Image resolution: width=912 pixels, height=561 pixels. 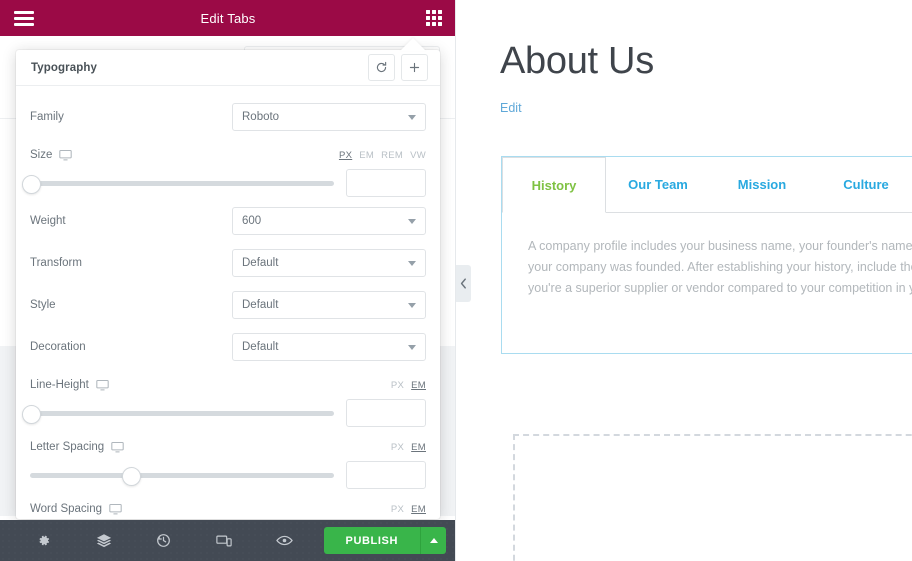 I want to click on page-title: About Us, so click(x=577, y=61).